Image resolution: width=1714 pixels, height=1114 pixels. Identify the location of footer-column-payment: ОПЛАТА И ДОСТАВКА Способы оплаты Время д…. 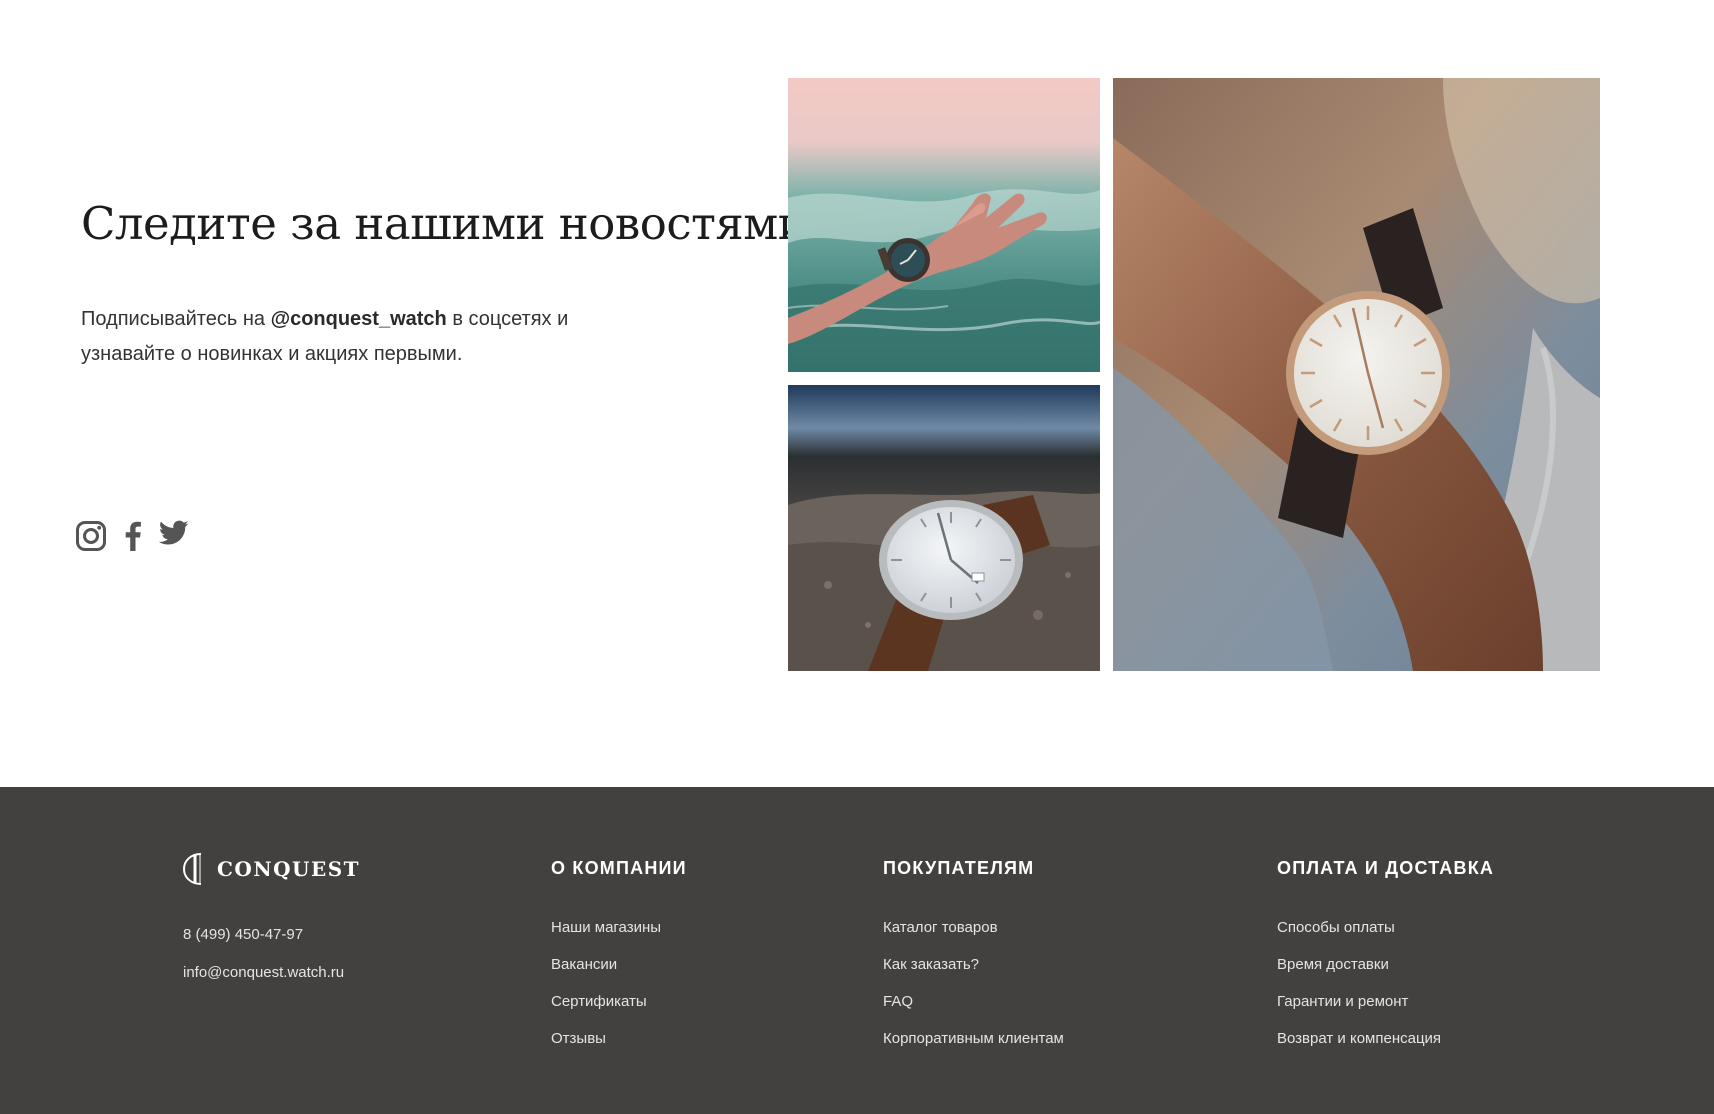
(1385, 962).